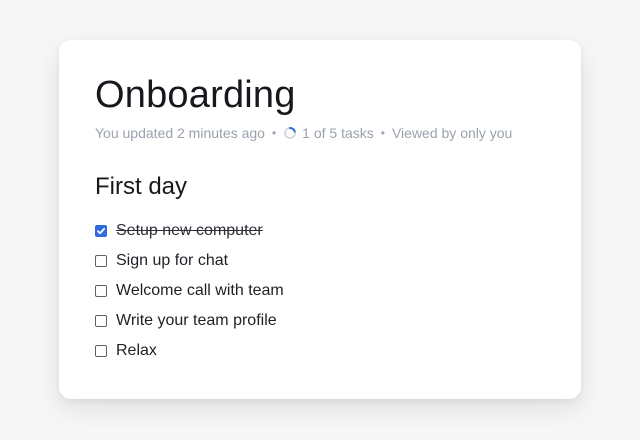 This screenshot has width=640, height=440. I want to click on checkmark-icon, so click(101, 231).